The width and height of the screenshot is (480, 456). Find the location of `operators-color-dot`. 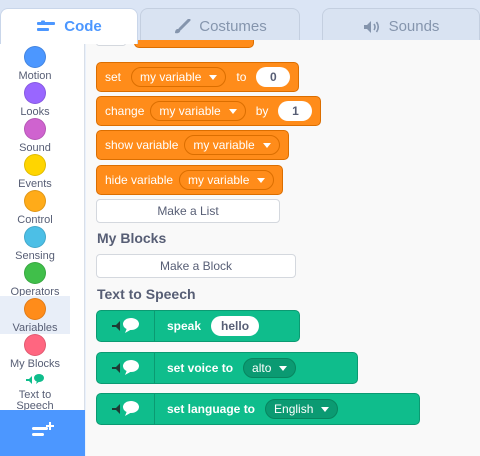

operators-color-dot is located at coordinates (35, 273).